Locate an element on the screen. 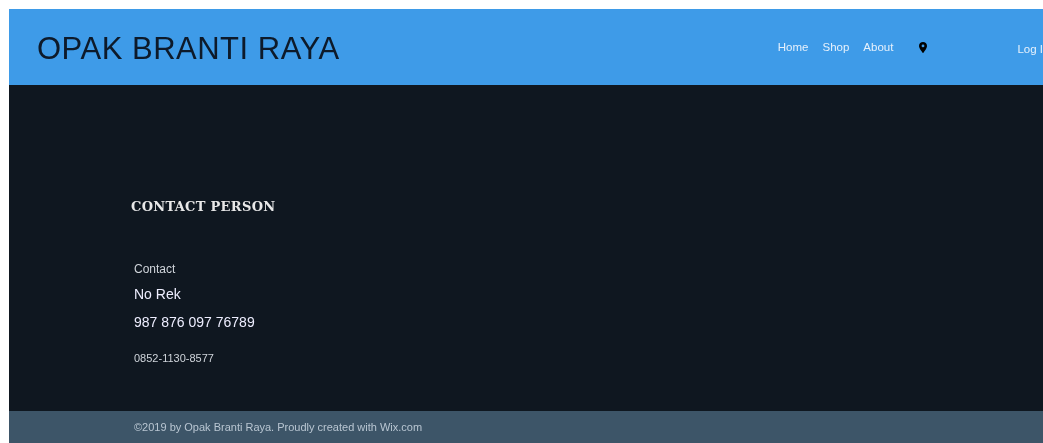 The width and height of the screenshot is (1043, 443). login-link: Log I is located at coordinates (1030, 48).